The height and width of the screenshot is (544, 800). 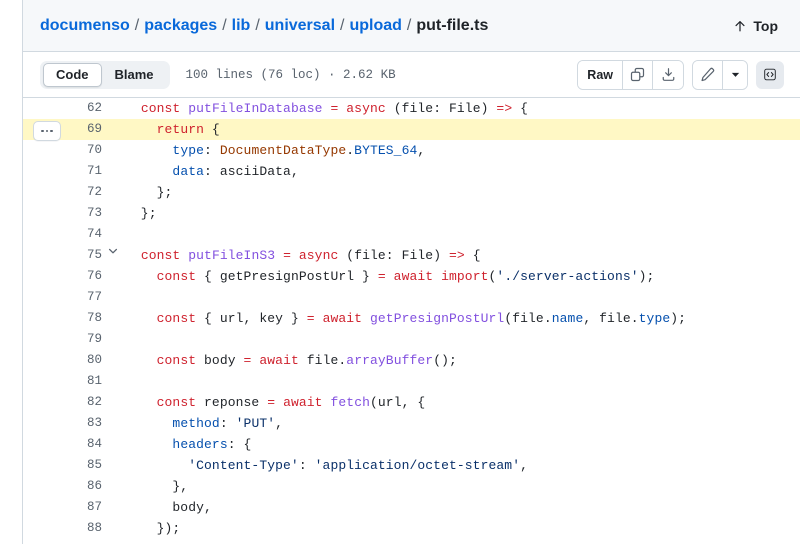 I want to click on token: name, so click(x=567, y=318).